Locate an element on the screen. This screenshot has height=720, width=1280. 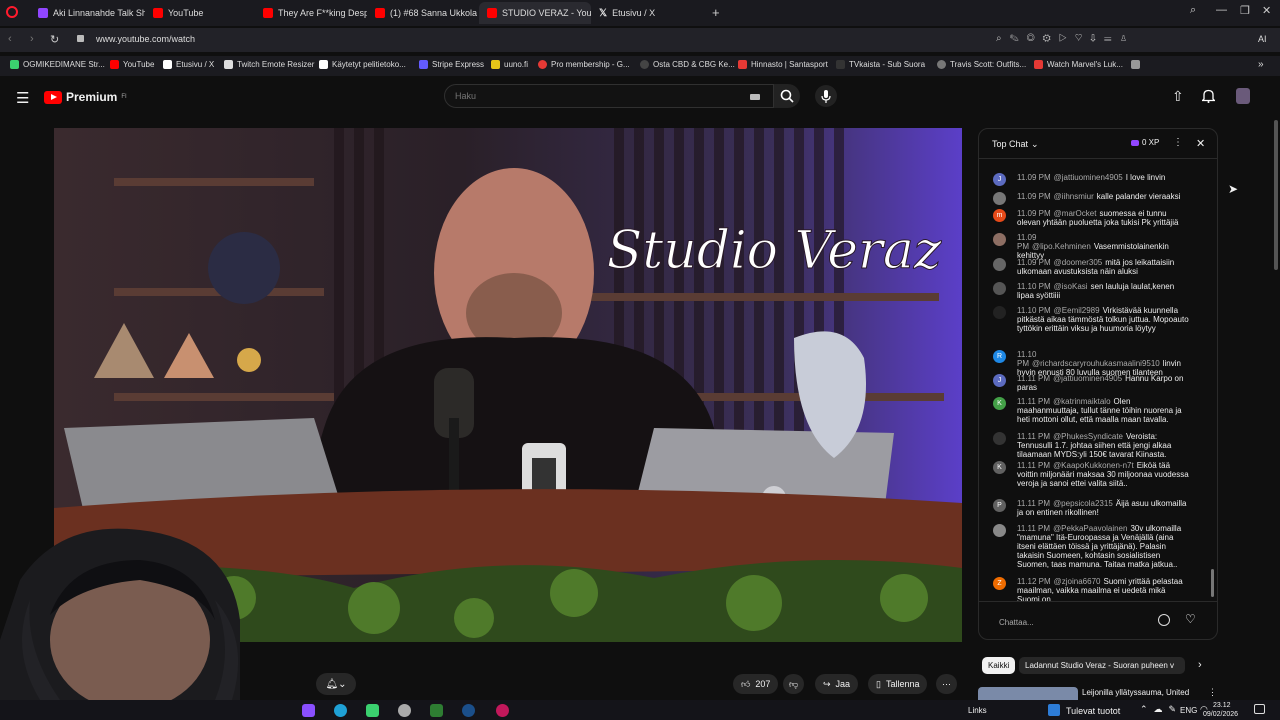
chat-author: @doomer305 is located at coordinates (1078, 262).